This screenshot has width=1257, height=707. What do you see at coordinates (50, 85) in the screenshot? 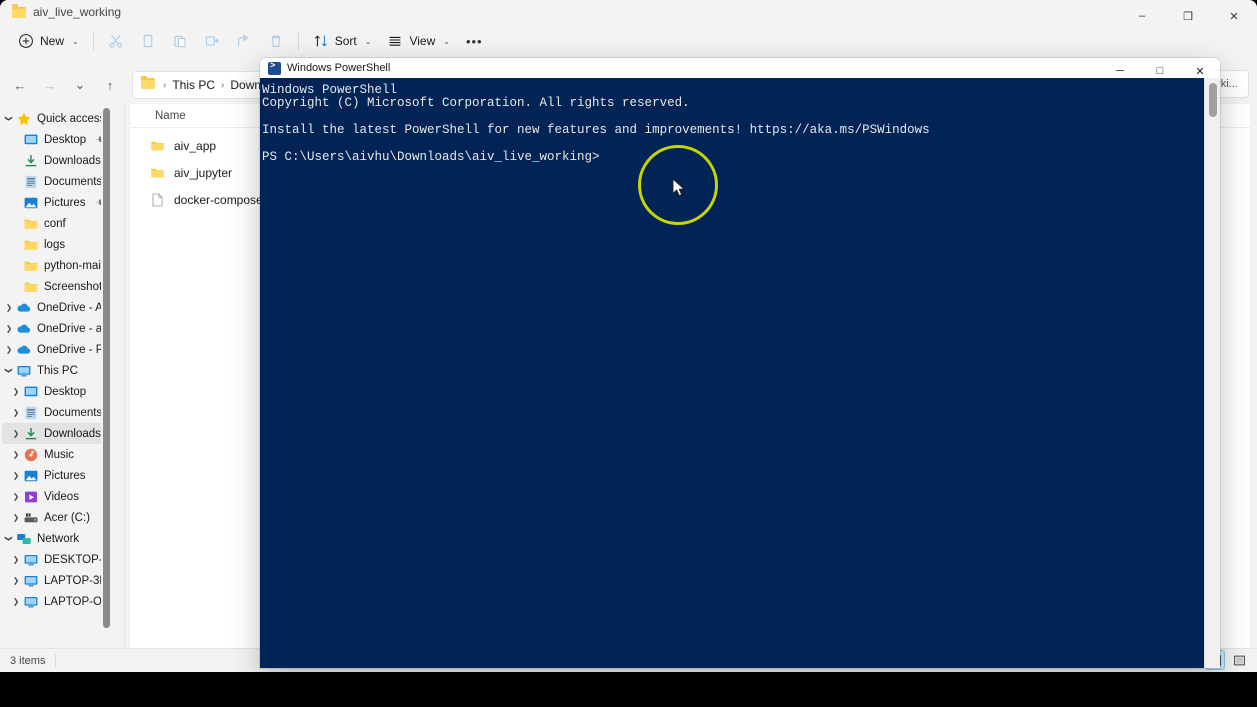
I see `forward-button: →` at bounding box center [50, 85].